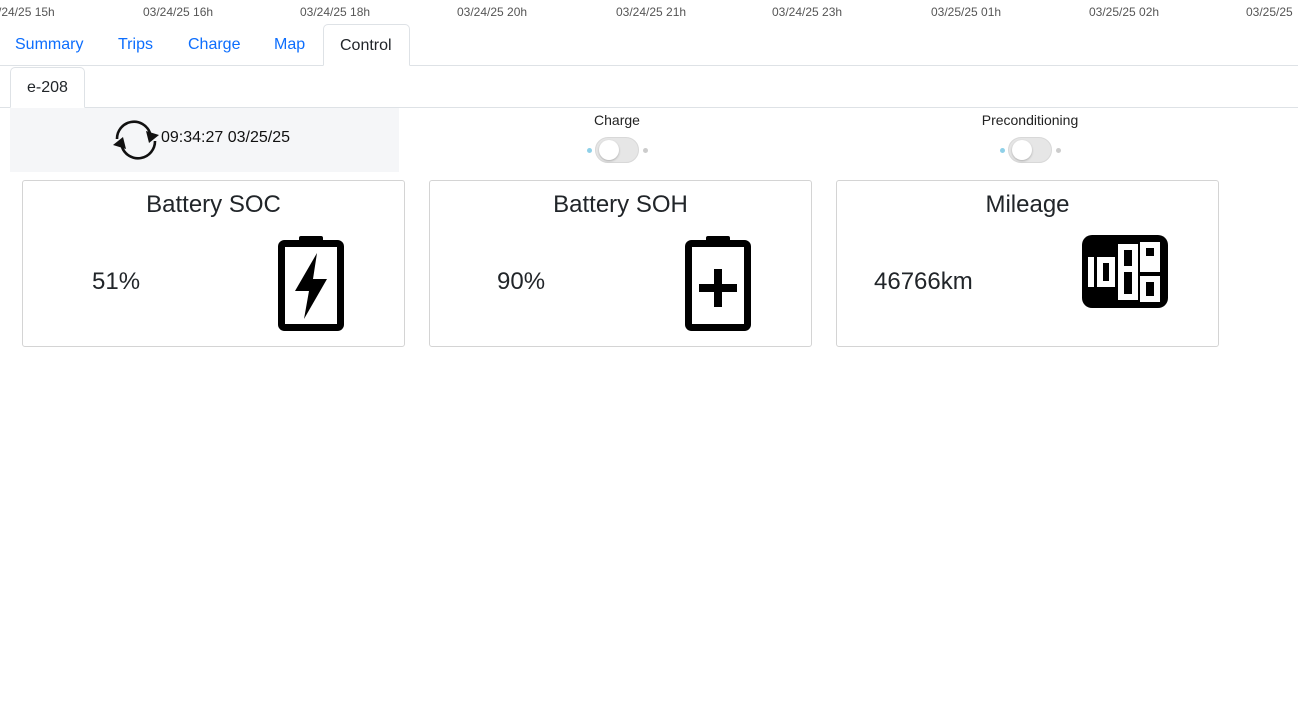 The height and width of the screenshot is (702, 1298). What do you see at coordinates (1125, 274) in the screenshot?
I see `odometer-icon` at bounding box center [1125, 274].